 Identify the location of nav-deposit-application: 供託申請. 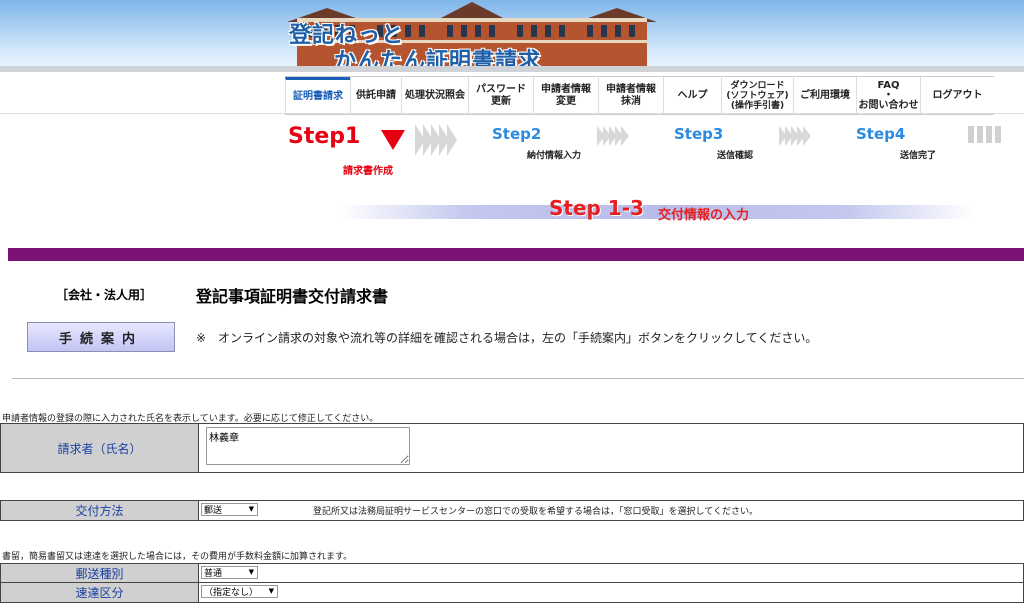
(375, 95).